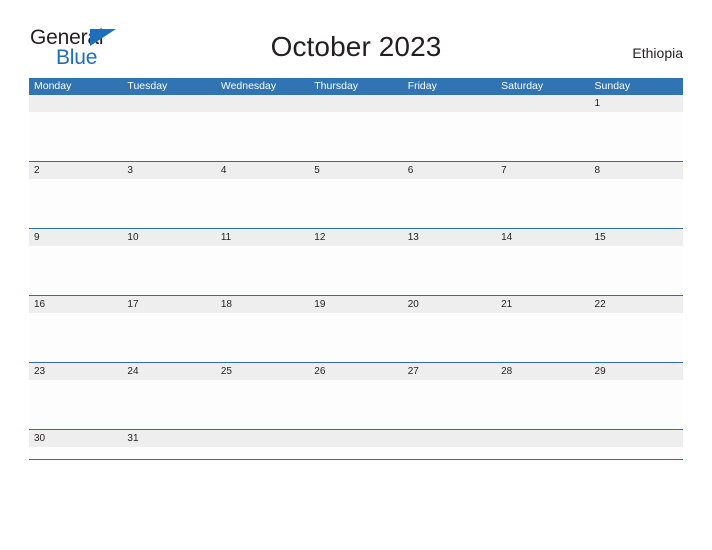  What do you see at coordinates (636, 128) in the screenshot?
I see `day-cell: 1` at bounding box center [636, 128].